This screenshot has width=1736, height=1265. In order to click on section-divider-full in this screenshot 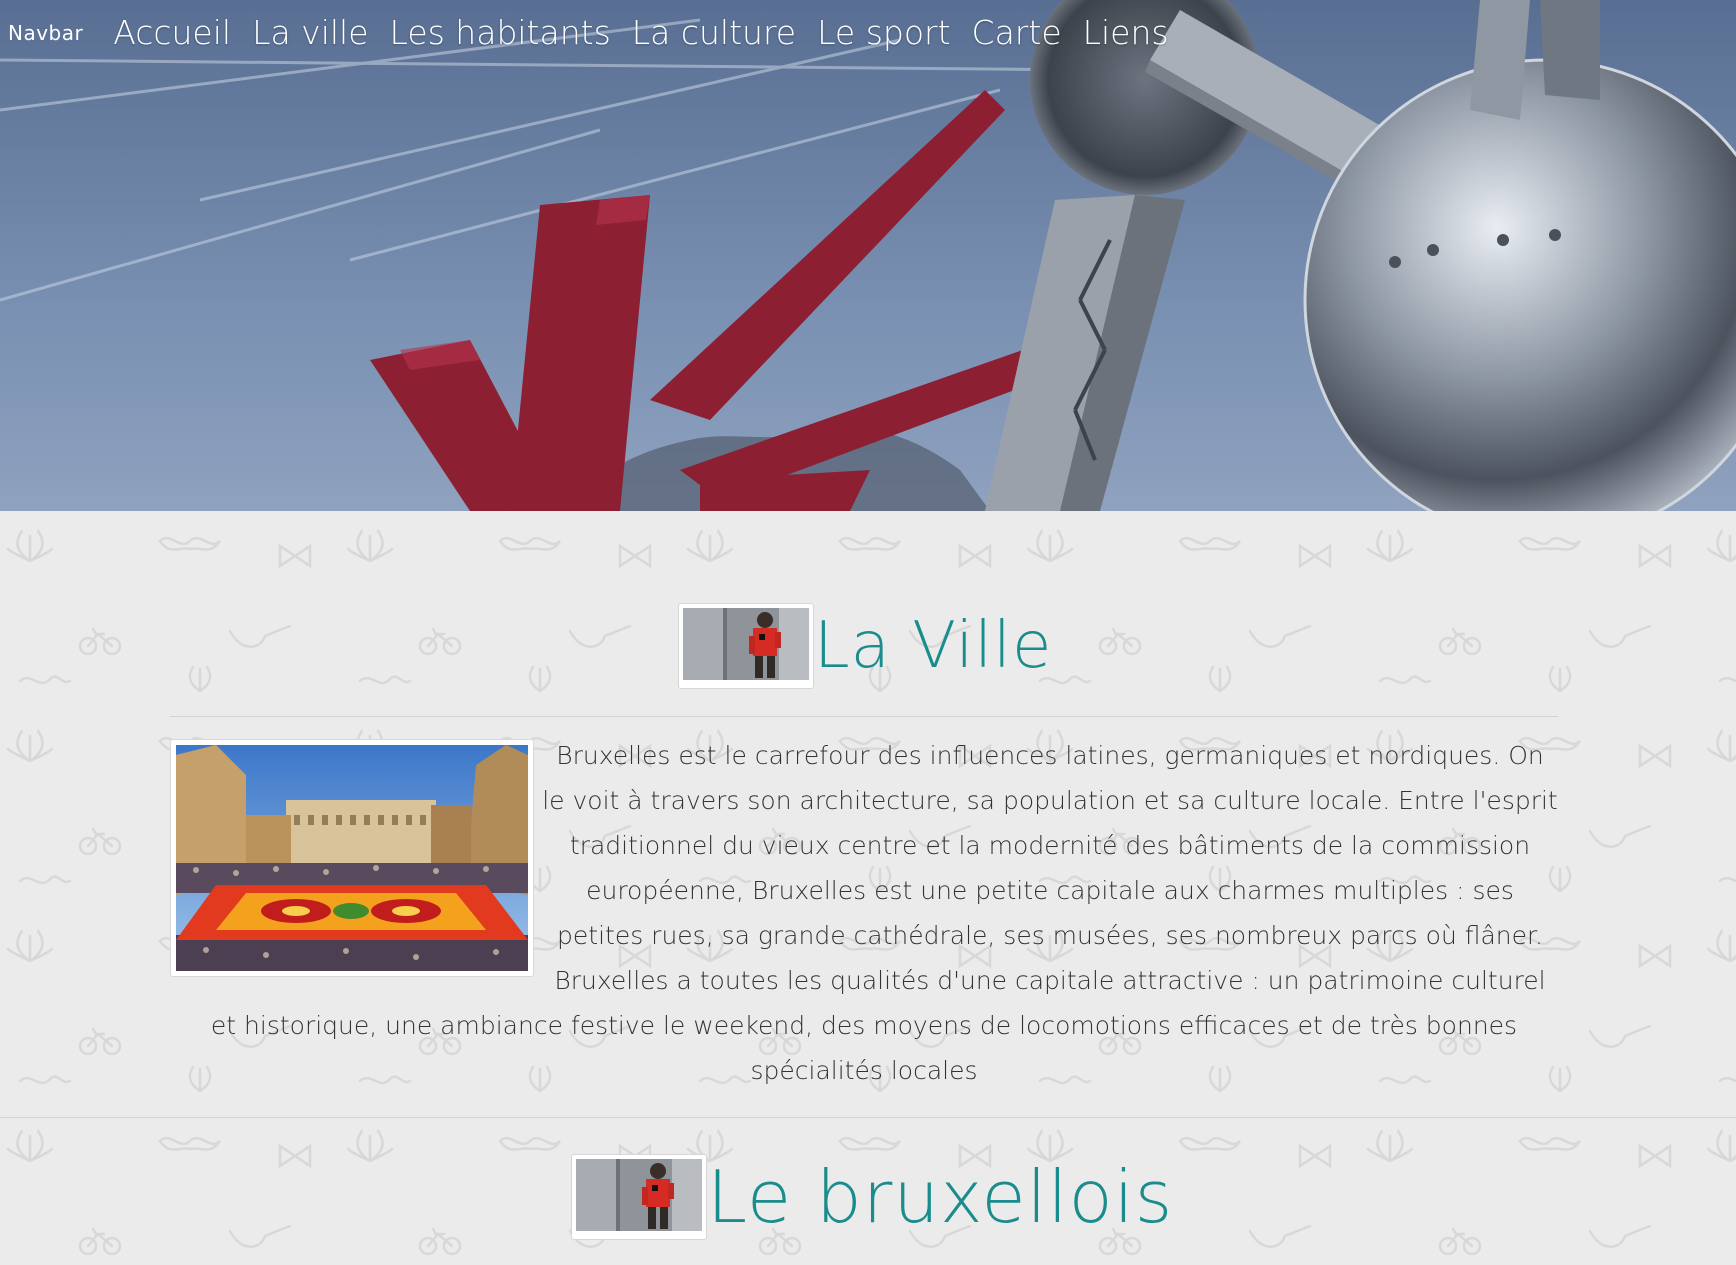, I will do `click(868, 1117)`.